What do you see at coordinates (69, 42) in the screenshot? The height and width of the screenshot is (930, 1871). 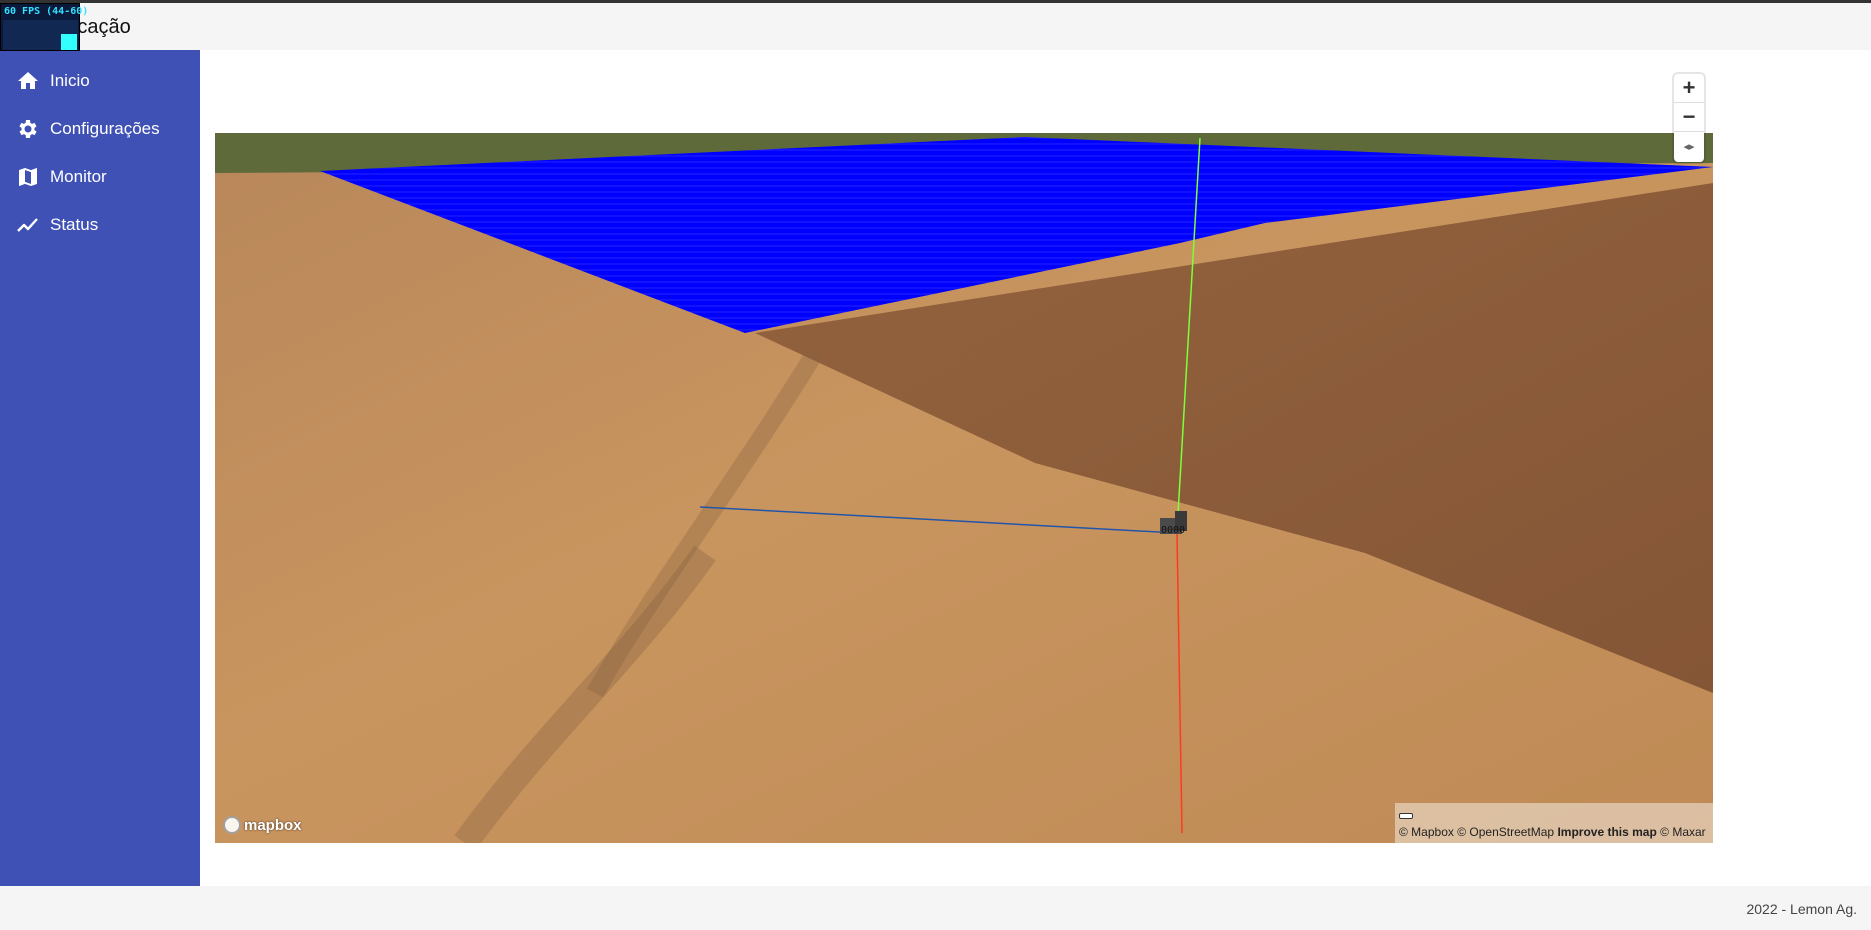 I see `fps-bar` at bounding box center [69, 42].